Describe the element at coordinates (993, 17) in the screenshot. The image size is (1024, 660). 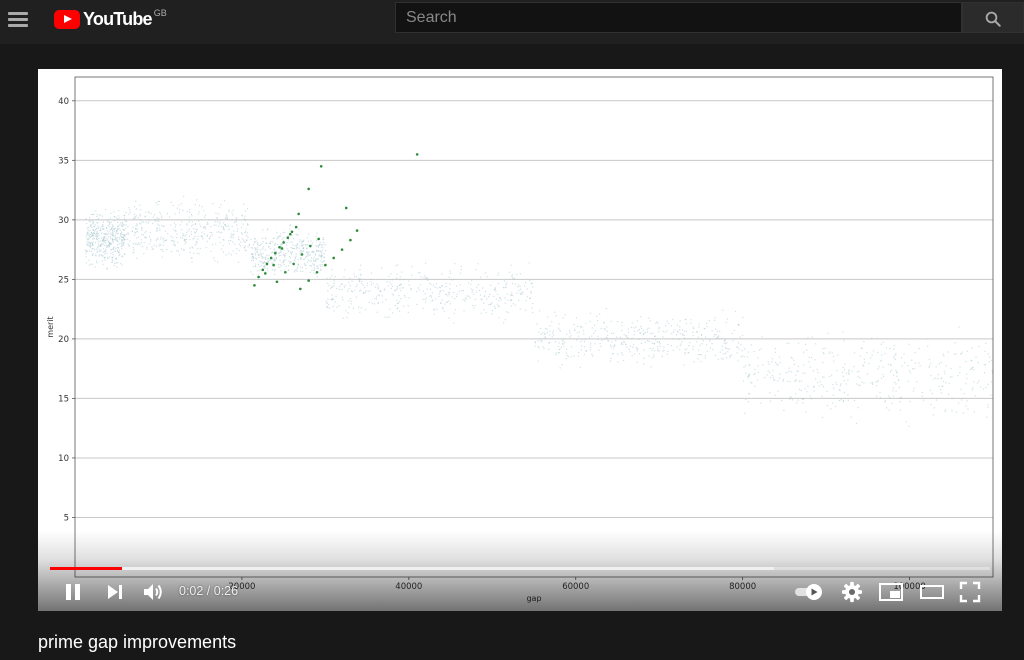
I see `search-button` at that location.